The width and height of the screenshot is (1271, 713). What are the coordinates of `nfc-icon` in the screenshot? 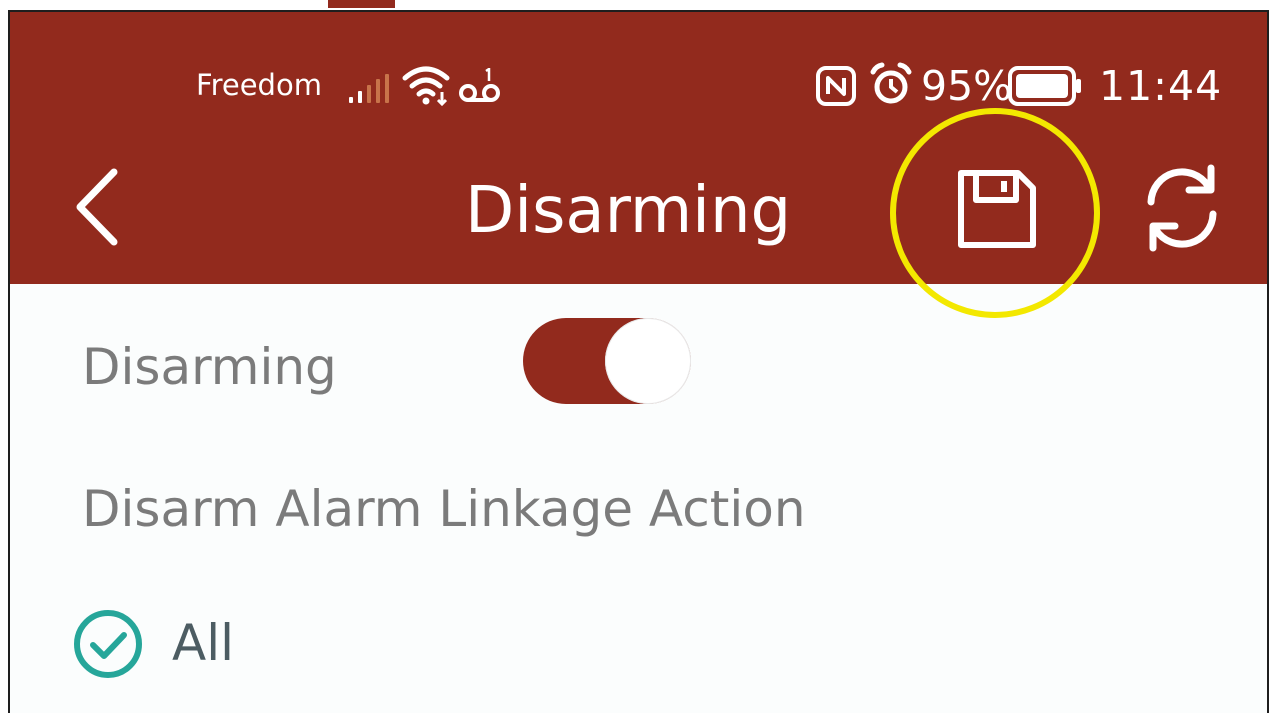 It's located at (836, 86).